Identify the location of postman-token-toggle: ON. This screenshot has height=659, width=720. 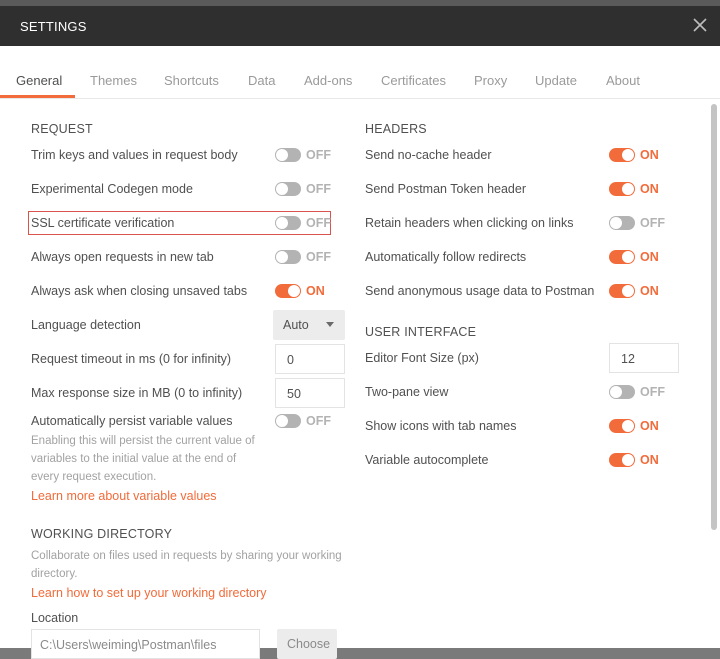
(639, 189).